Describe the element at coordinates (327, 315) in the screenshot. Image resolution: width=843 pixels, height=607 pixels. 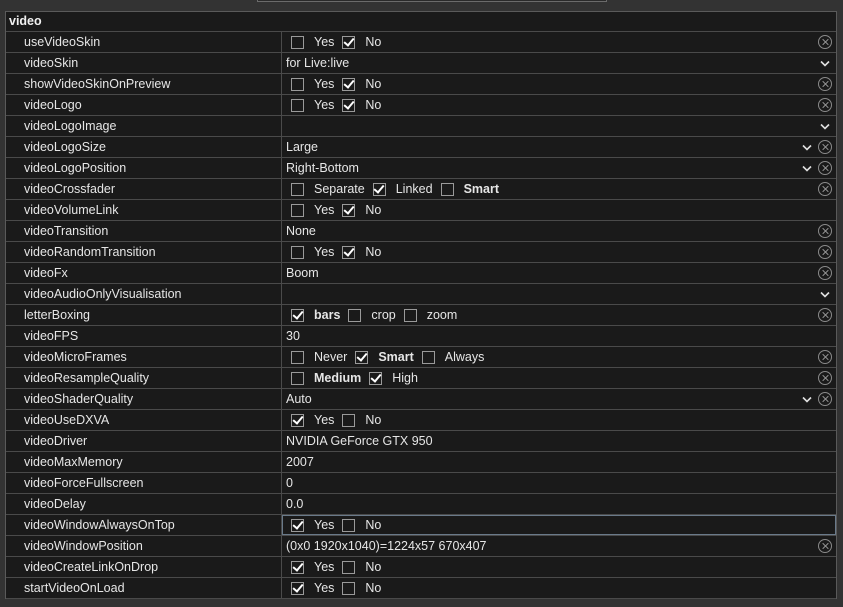
I see `checkbox-label: bars` at that location.